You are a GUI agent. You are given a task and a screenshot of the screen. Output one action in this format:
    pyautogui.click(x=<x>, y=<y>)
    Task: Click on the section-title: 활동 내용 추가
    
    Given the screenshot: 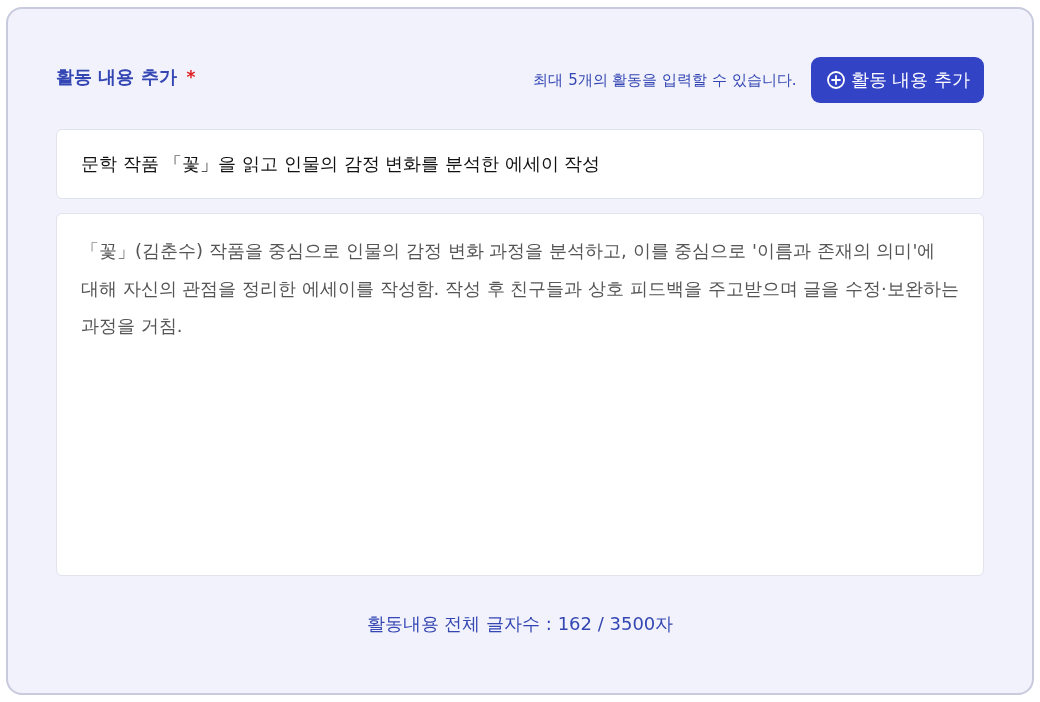 What is the action you would take?
    pyautogui.click(x=116, y=77)
    